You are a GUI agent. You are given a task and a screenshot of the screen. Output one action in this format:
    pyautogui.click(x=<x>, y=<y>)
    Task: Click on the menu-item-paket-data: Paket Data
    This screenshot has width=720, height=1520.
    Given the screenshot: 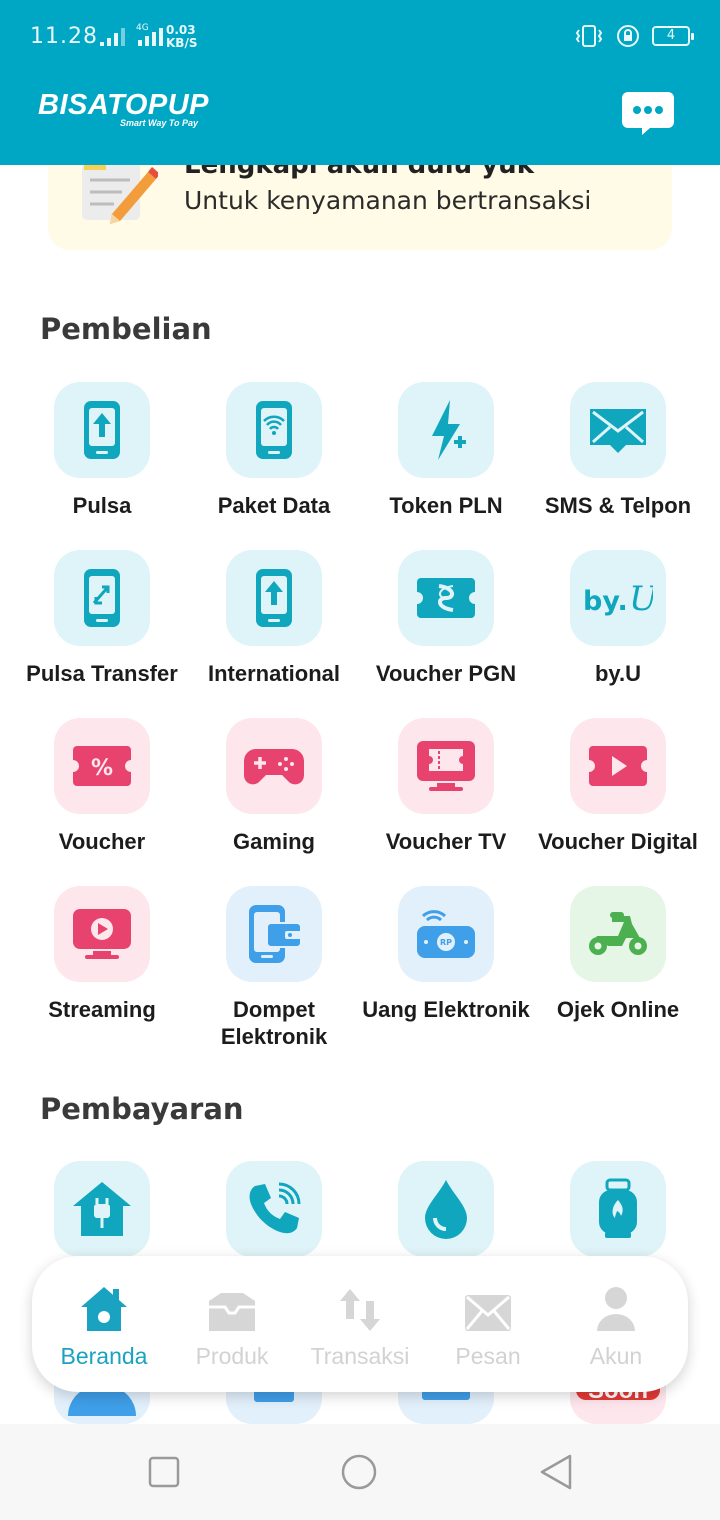 What is the action you would take?
    pyautogui.click(x=274, y=450)
    